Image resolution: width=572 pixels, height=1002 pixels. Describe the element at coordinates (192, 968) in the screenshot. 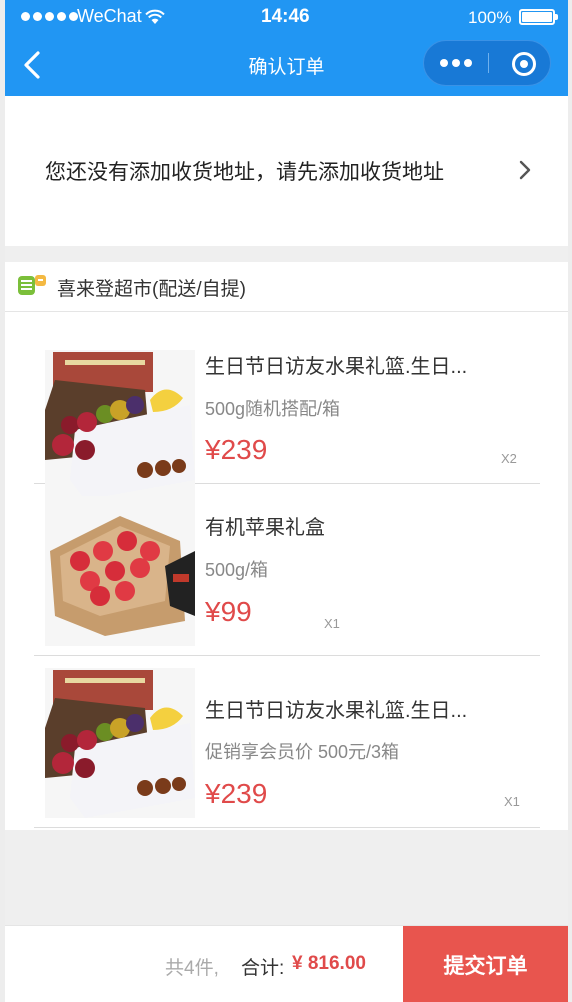

I see `item-count: 共4件,` at that location.